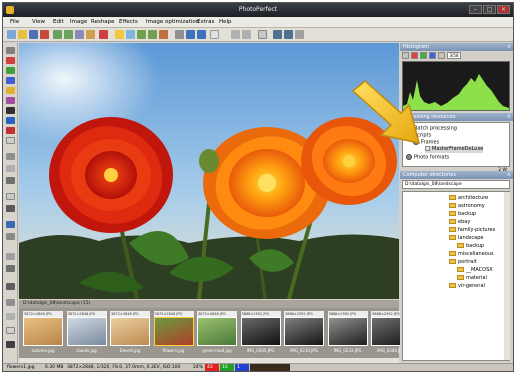 This screenshot has width=515, height=374. Describe the element at coordinates (190, 34) in the screenshot. I see `zoom-in-icon` at that location.